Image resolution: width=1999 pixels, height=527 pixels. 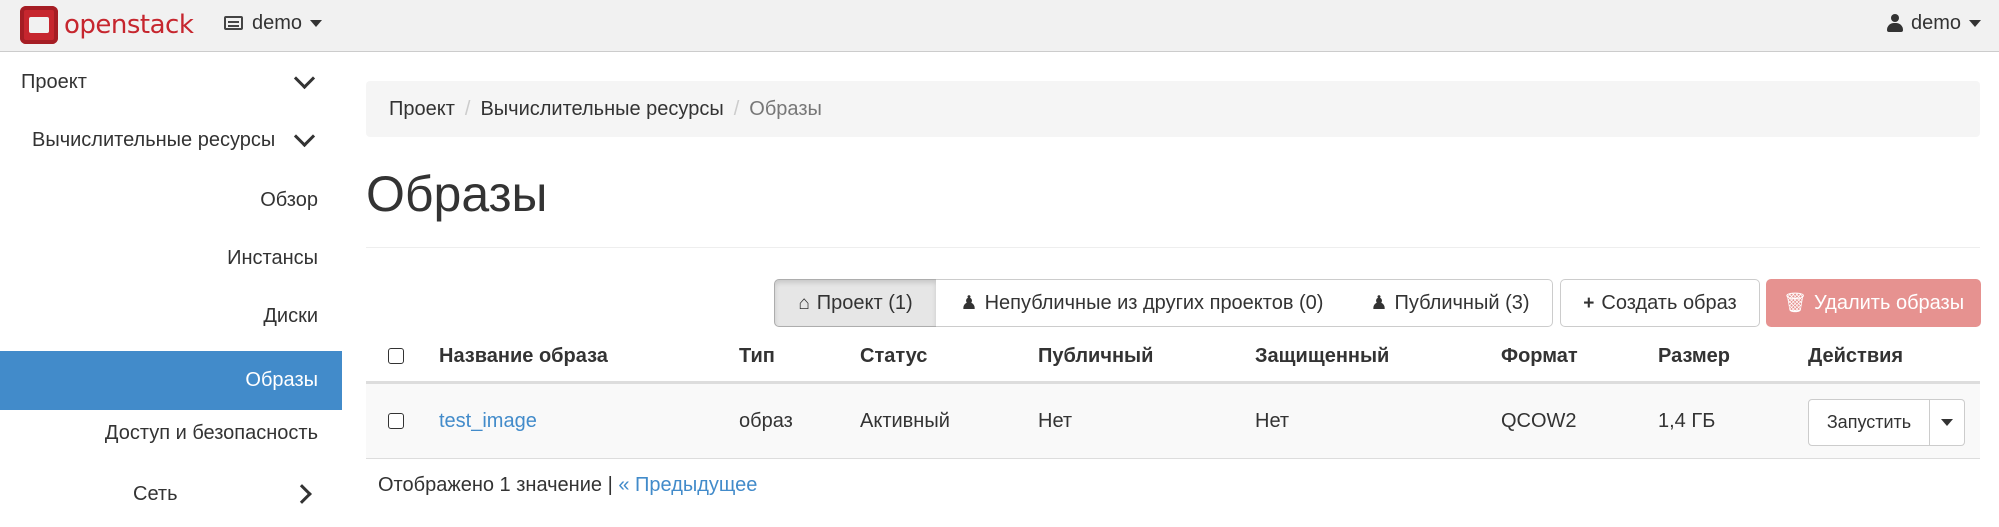 I want to click on create-image-label: Создать образ, so click(x=1669, y=302).